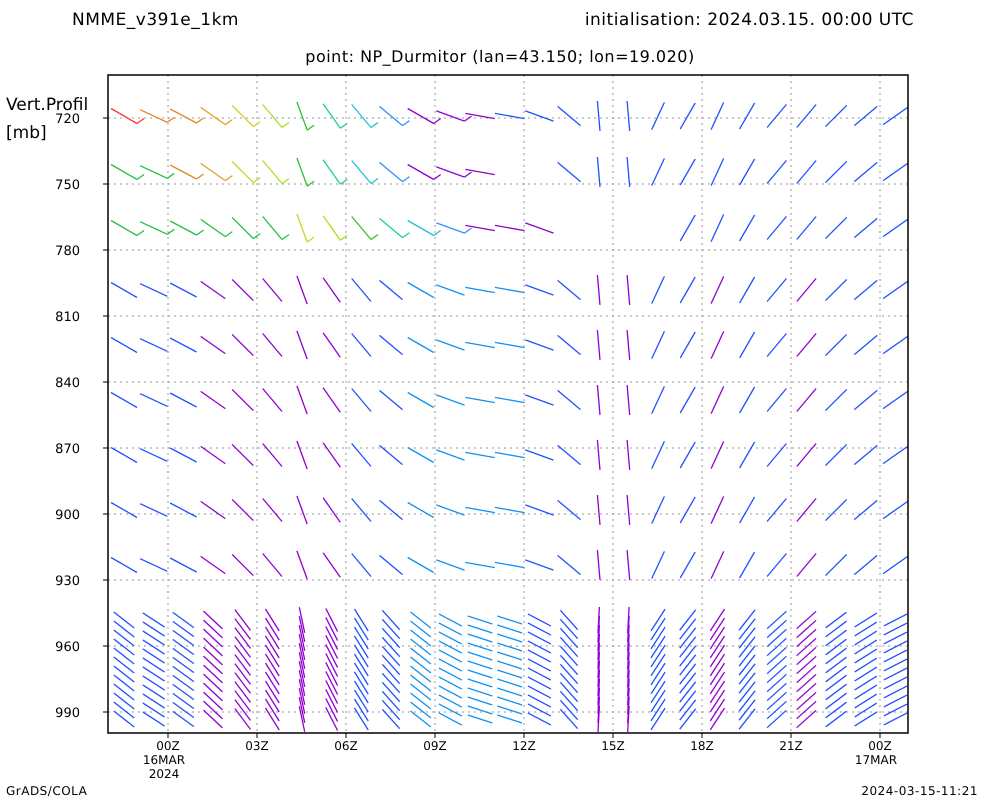 This screenshot has height=800, width=1000. Describe the element at coordinates (67, 581) in the screenshot. I see `y-tick-label: 930` at that location.